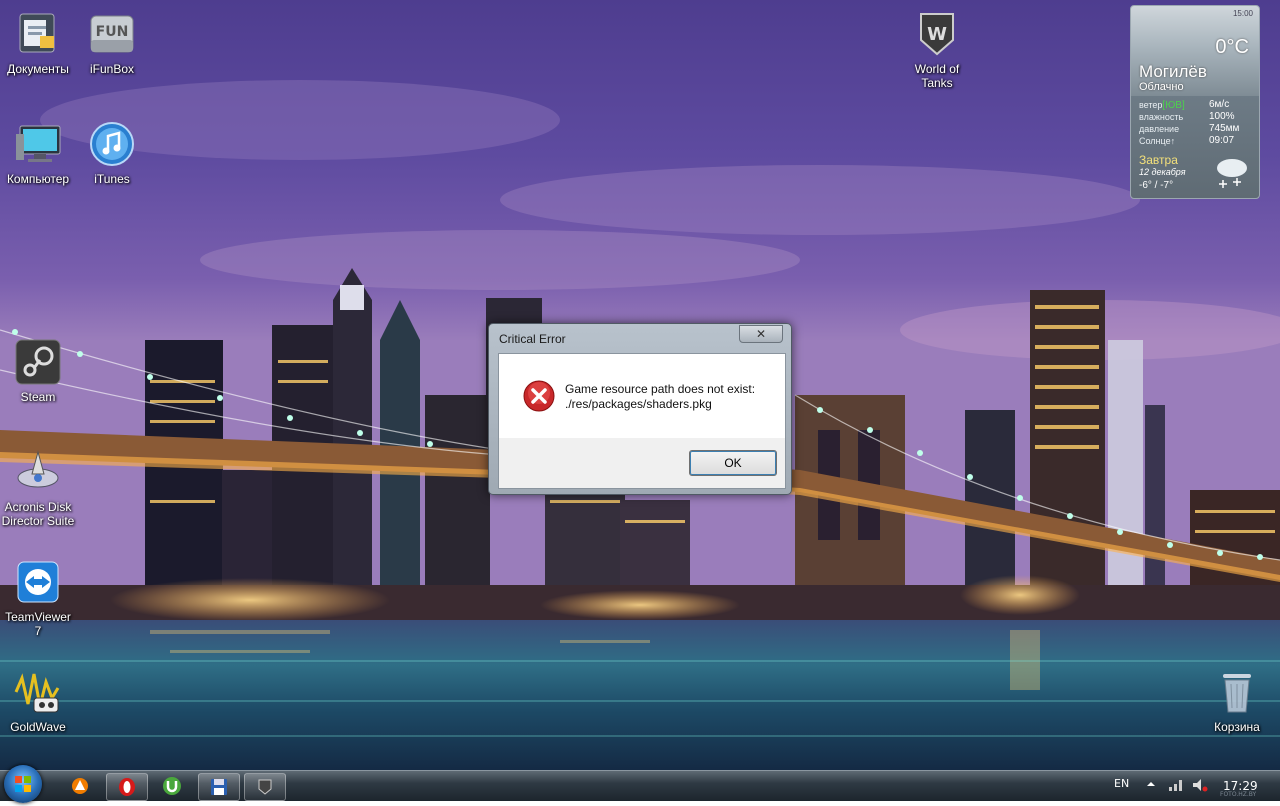 The width and height of the screenshot is (1280, 806). What do you see at coordinates (1151, 105) in the screenshot?
I see `wind-label: ветер` at bounding box center [1151, 105].